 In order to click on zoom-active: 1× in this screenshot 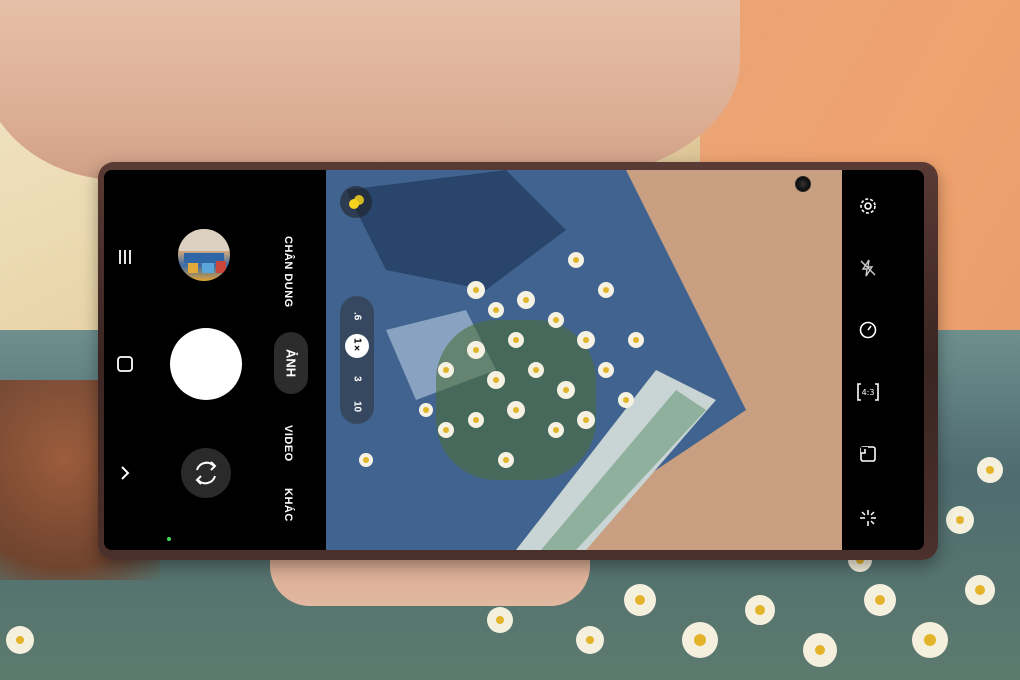, I will do `click(357, 346)`.